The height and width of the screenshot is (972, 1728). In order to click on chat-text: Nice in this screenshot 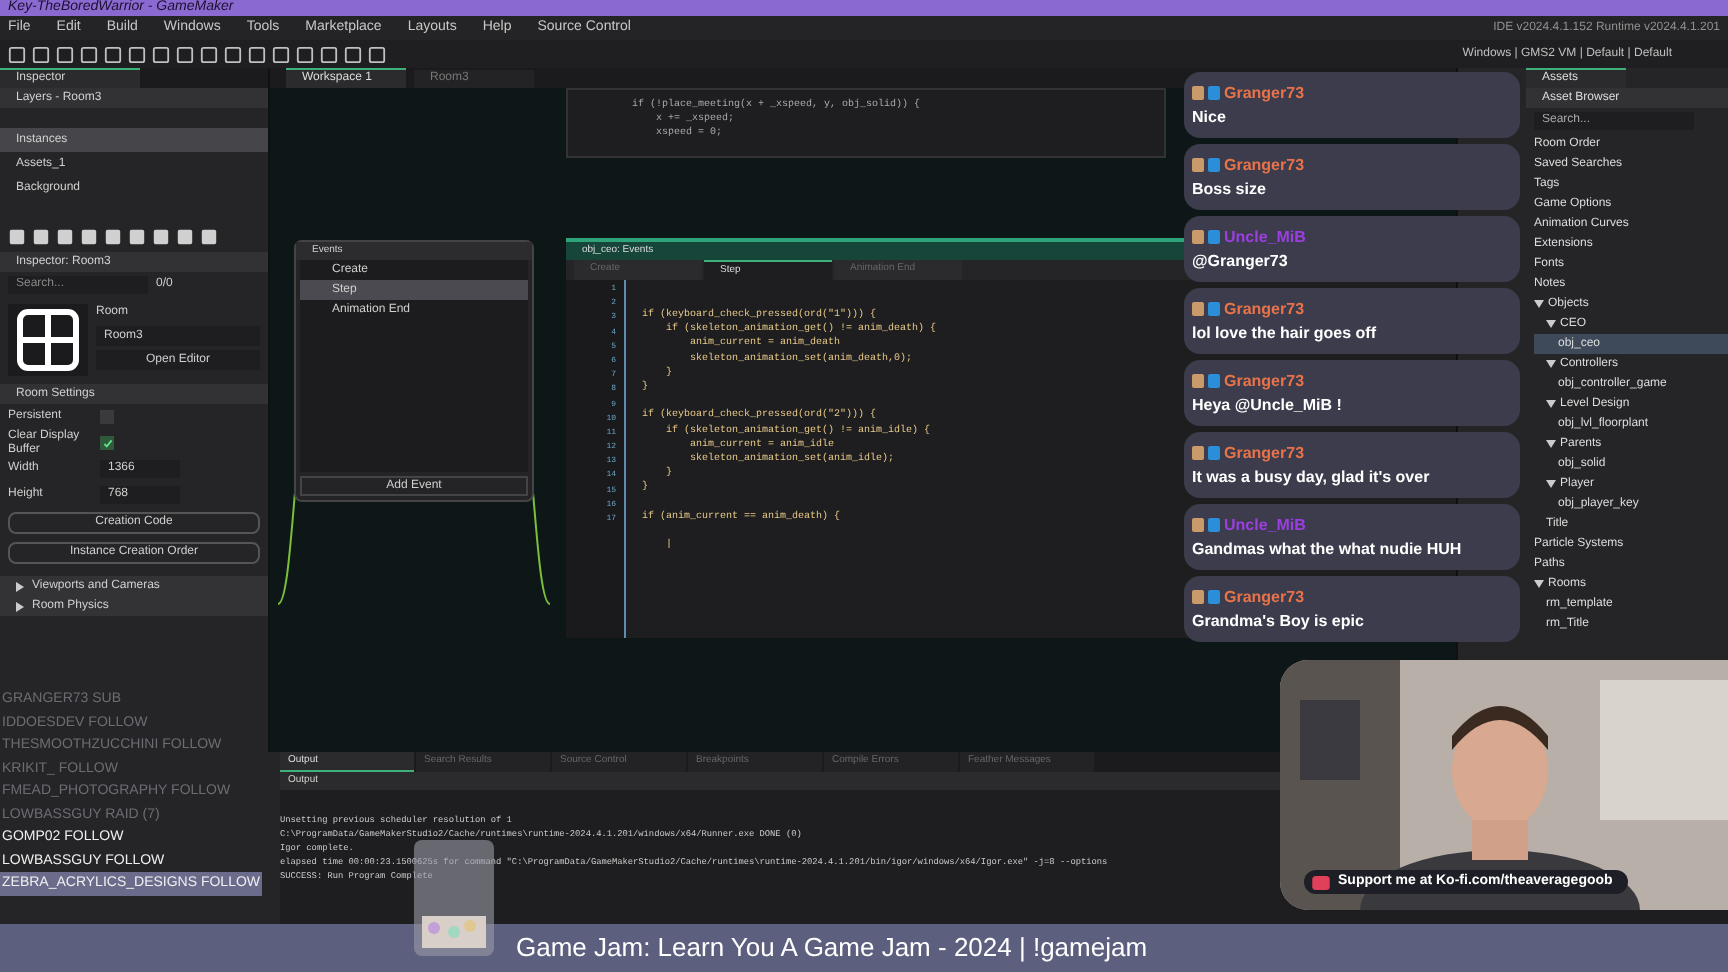, I will do `click(1209, 117)`.